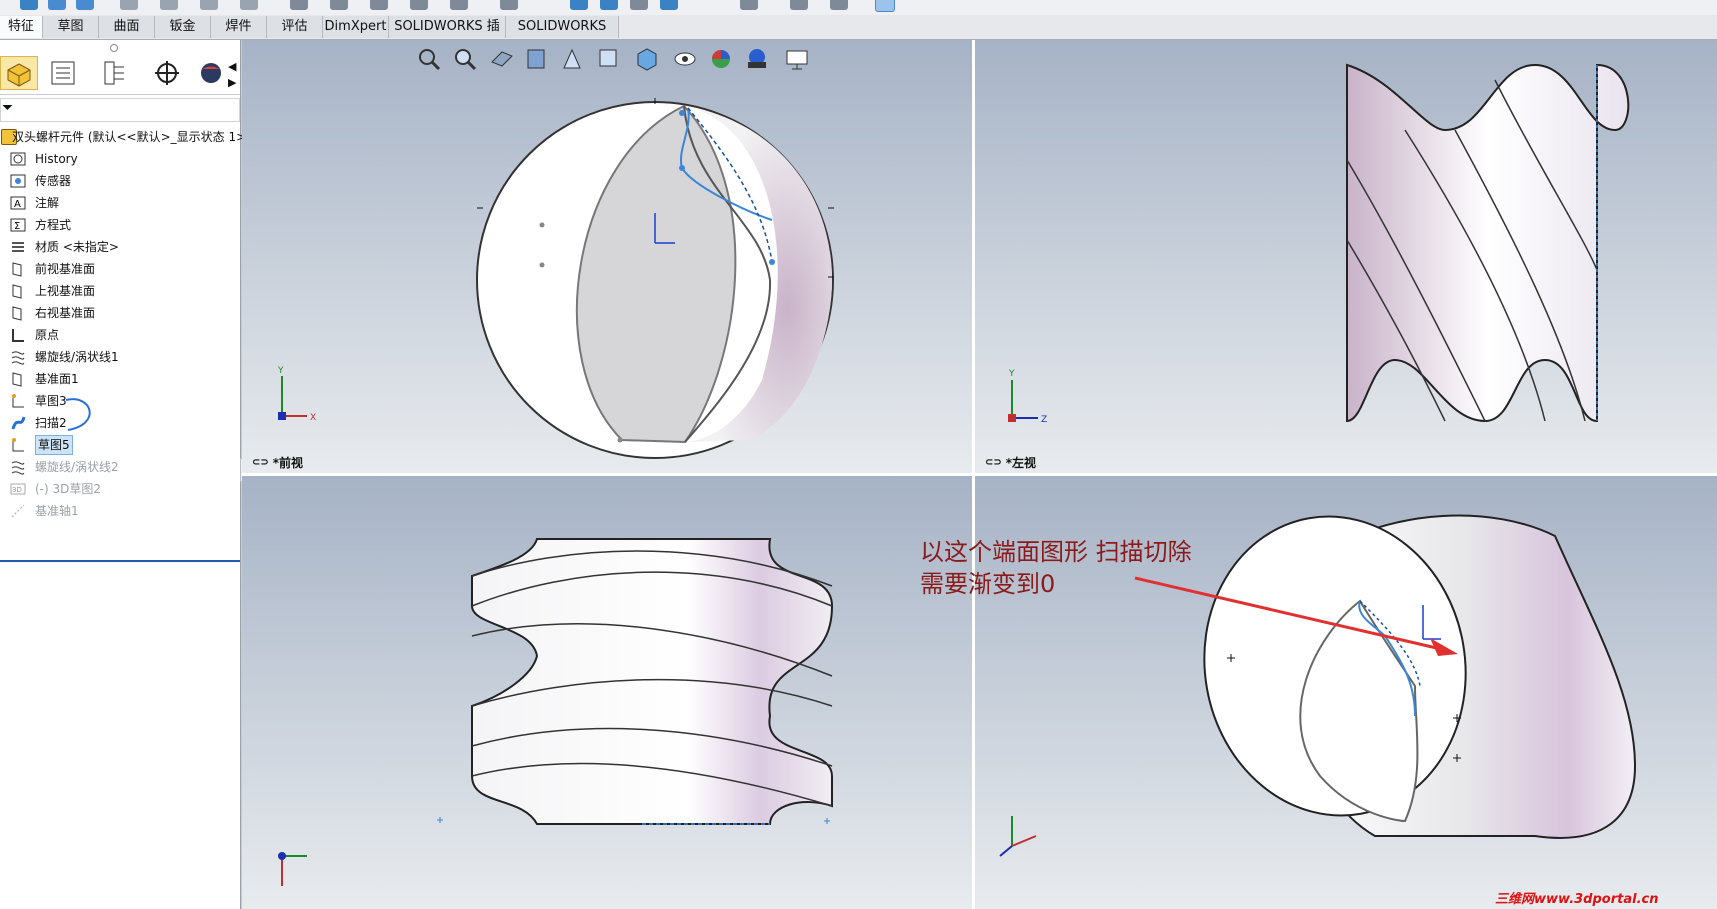  Describe the element at coordinates (562, 36) in the screenshot. I see `tab-solidworks-mbd: SOLIDWORKS MBD` at that location.